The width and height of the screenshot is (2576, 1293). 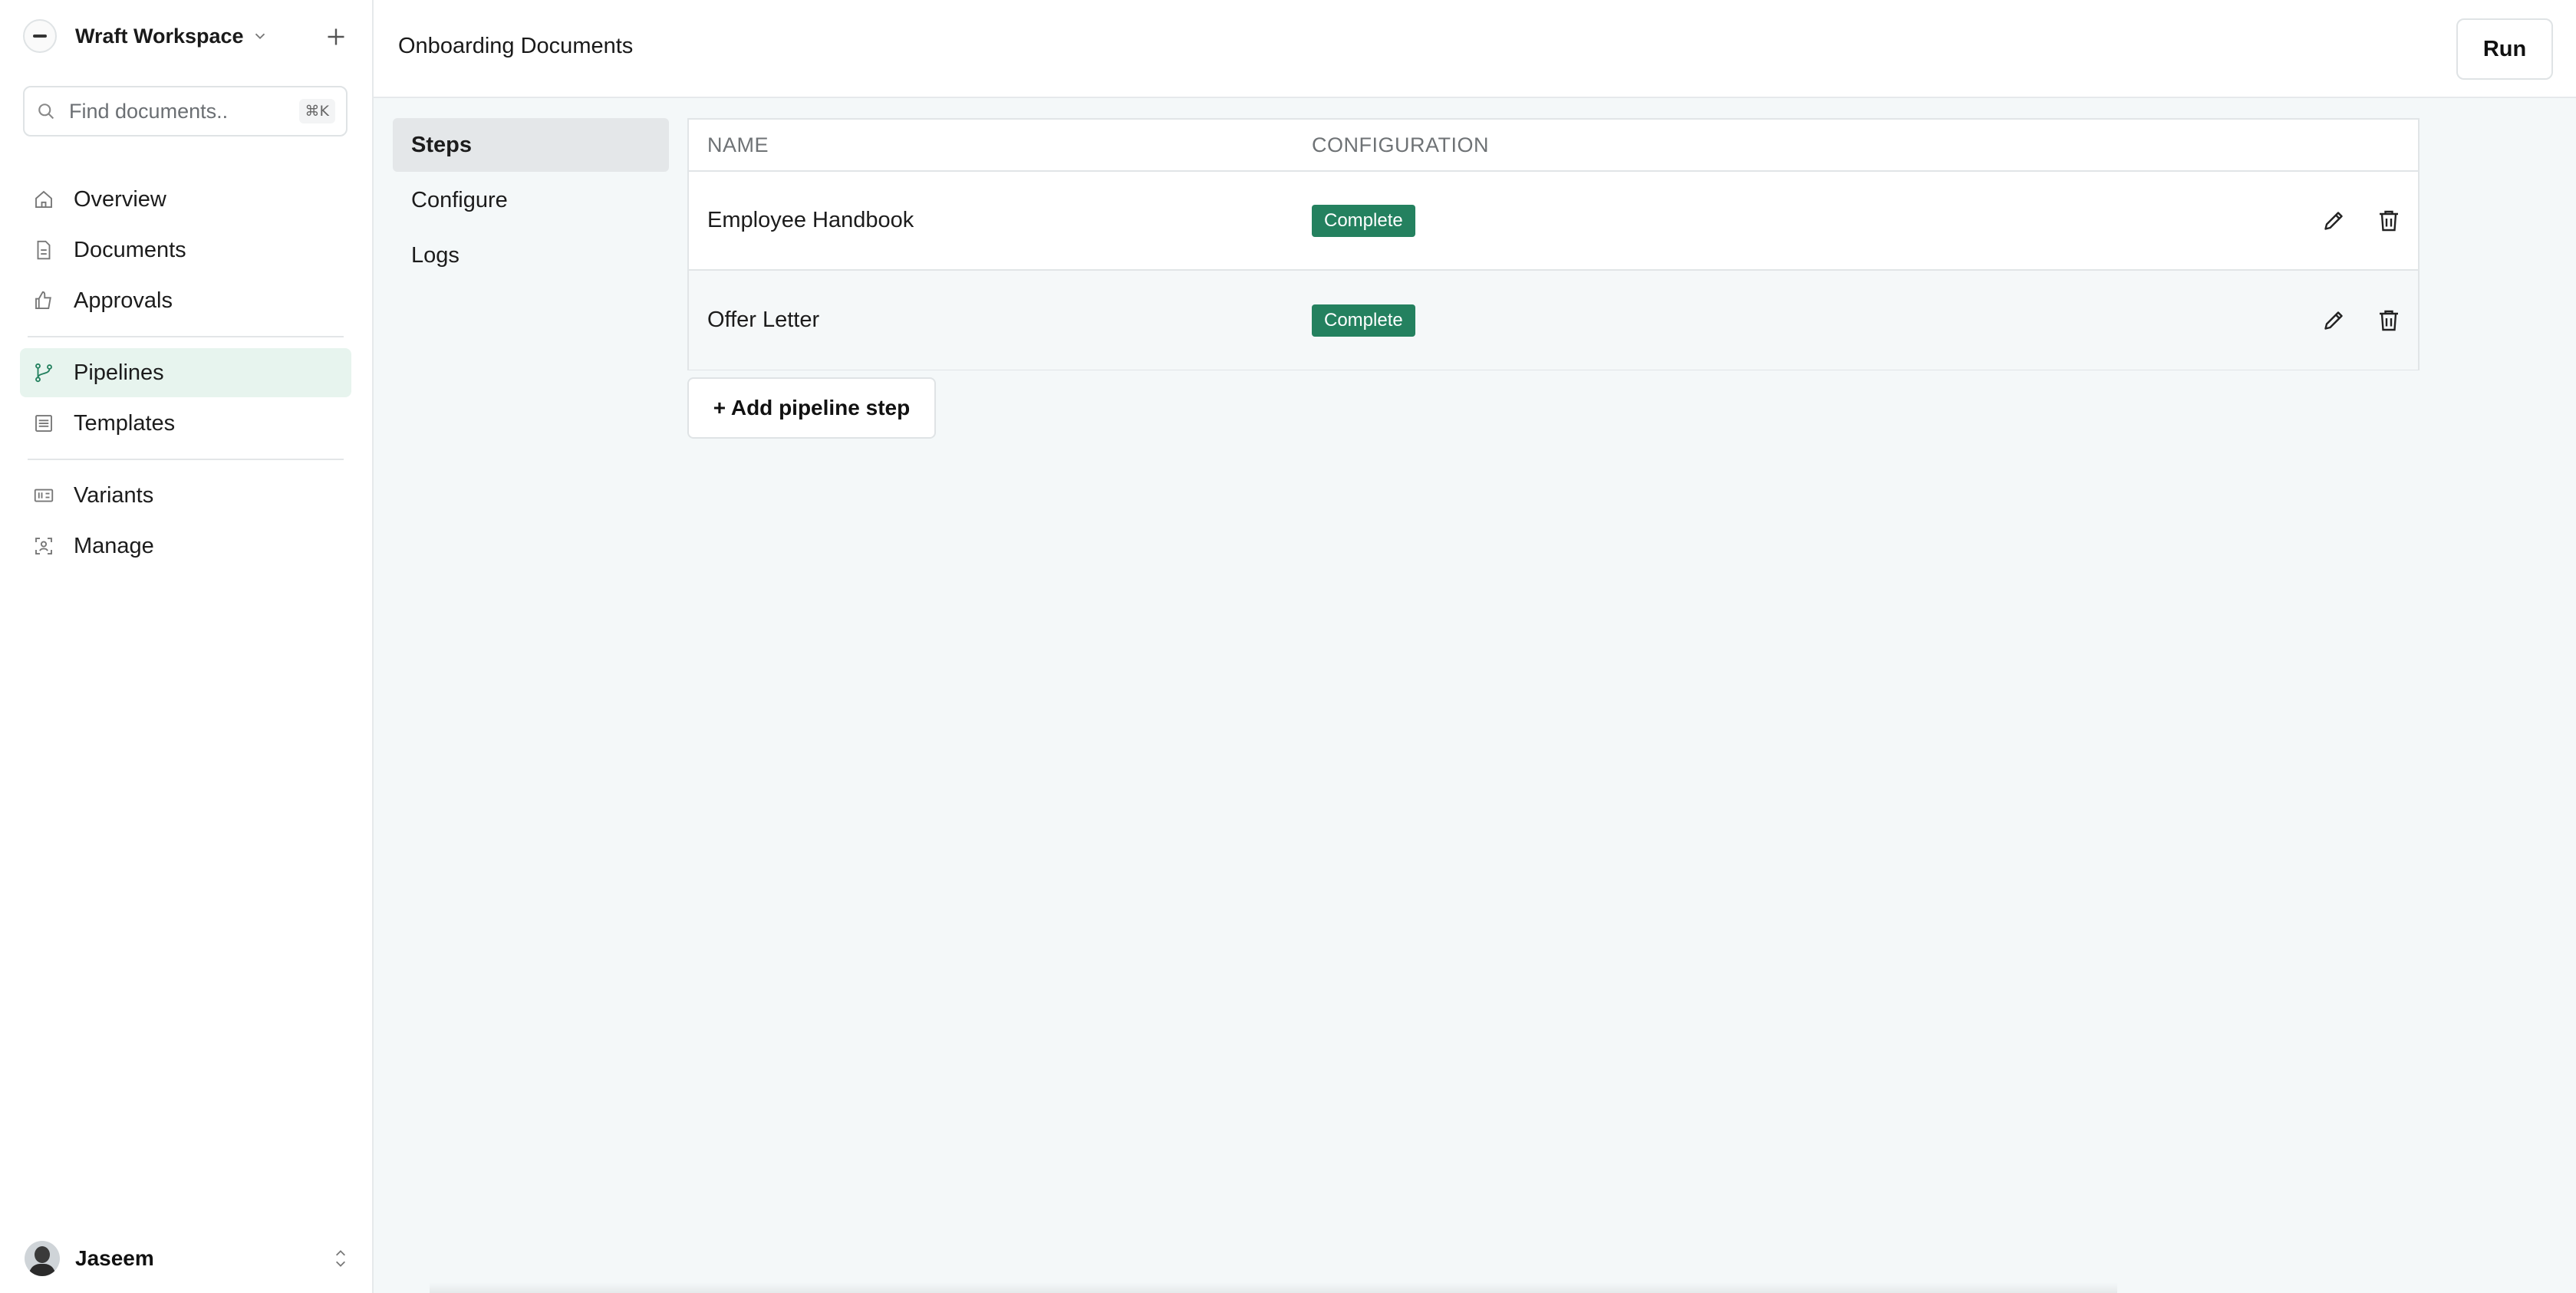 What do you see at coordinates (811, 408) in the screenshot?
I see `add-pipeline-step-button: + Add pipeline step` at bounding box center [811, 408].